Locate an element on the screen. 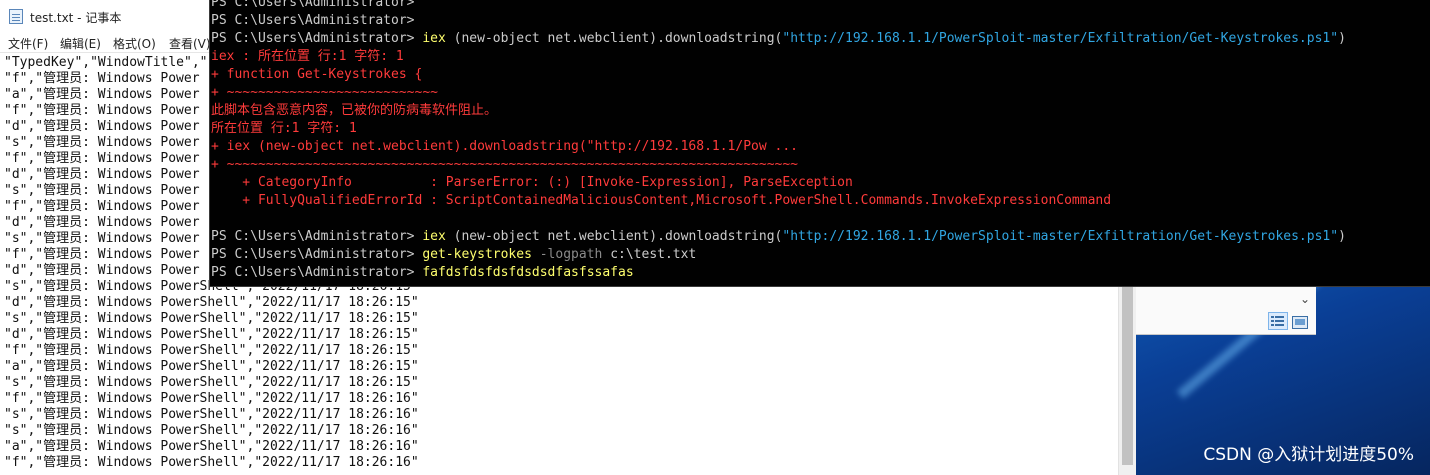 The width and height of the screenshot is (1430, 475). typed-input: fafdsfdsfdsfdsdsdfasfssafas is located at coordinates (528, 272).